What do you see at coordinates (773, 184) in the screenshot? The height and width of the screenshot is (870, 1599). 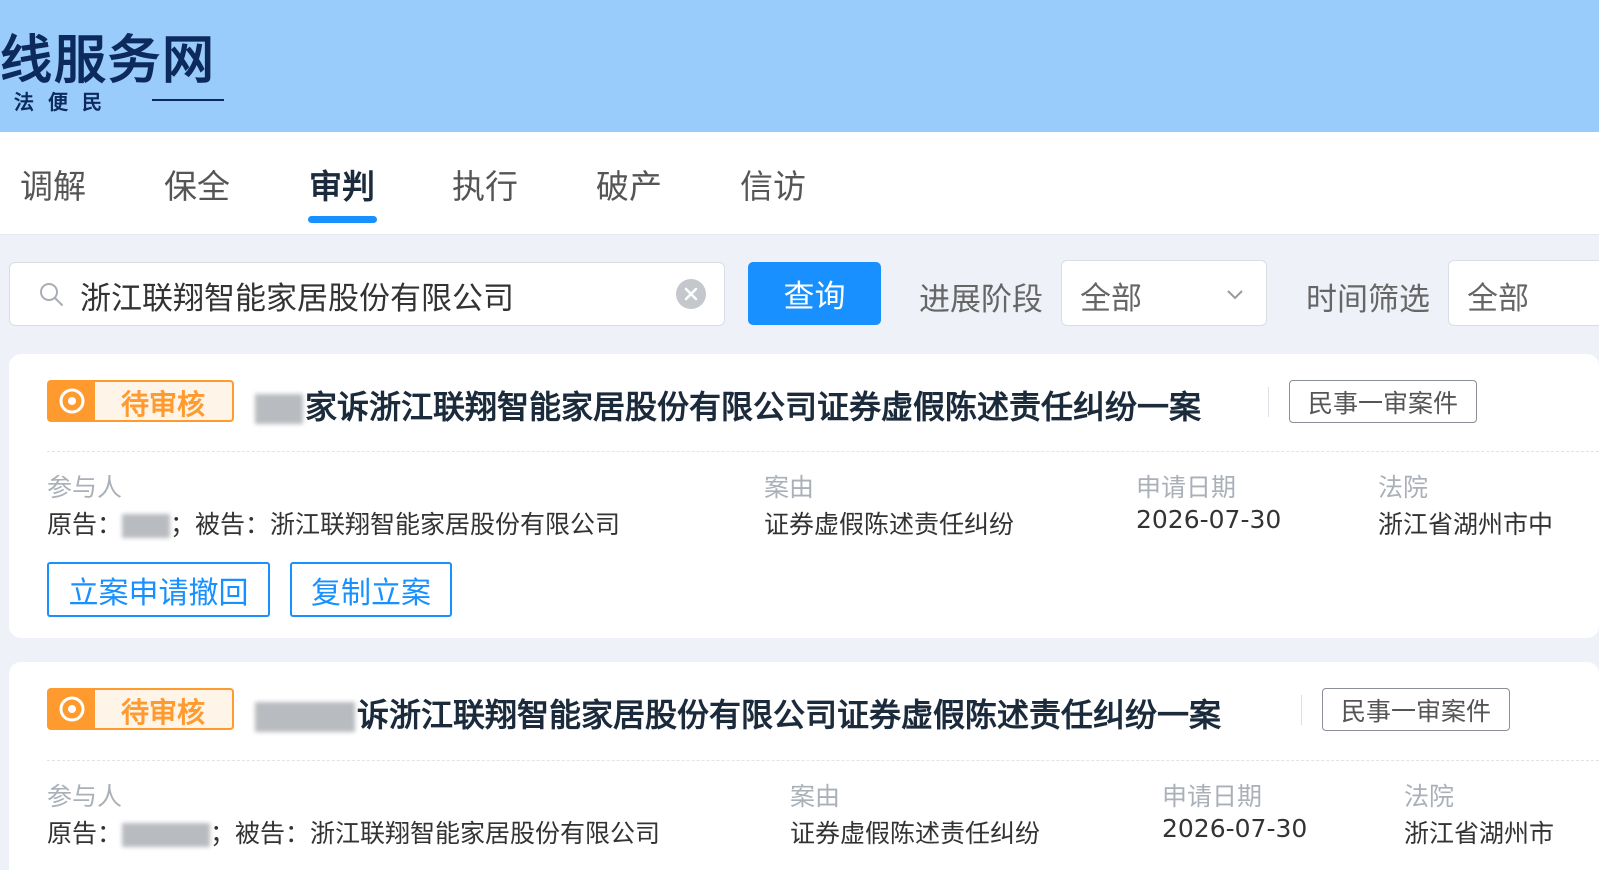 I see `tab-petition: 信访` at bounding box center [773, 184].